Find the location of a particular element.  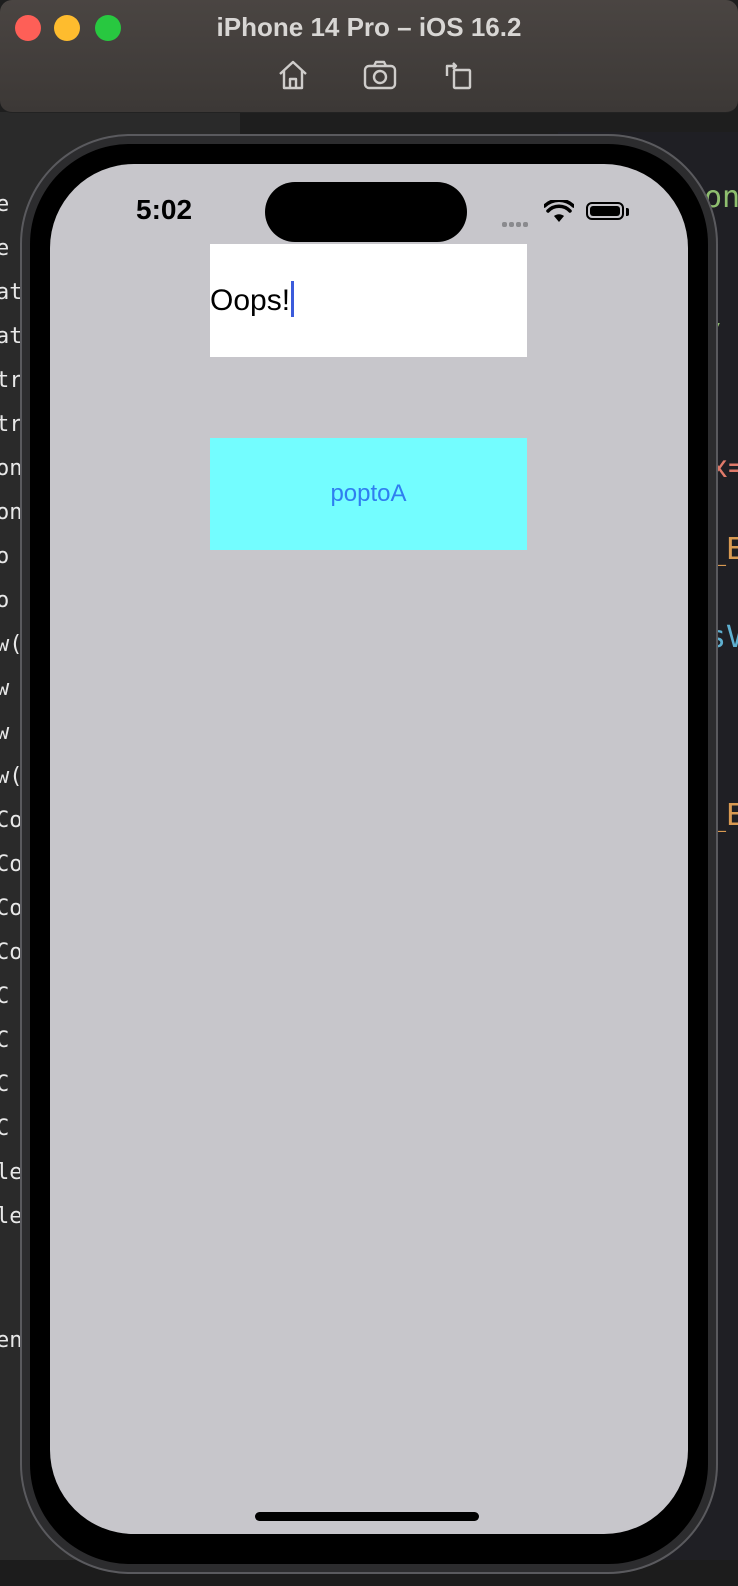

text-field: Oops! is located at coordinates (368, 300).